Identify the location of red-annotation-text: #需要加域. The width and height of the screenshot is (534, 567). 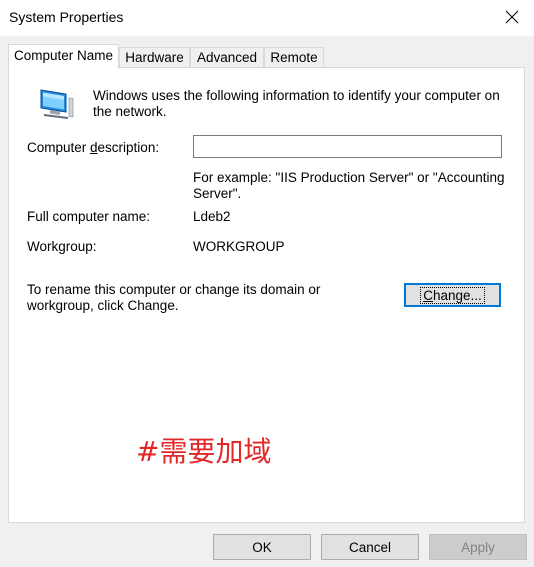
(204, 451).